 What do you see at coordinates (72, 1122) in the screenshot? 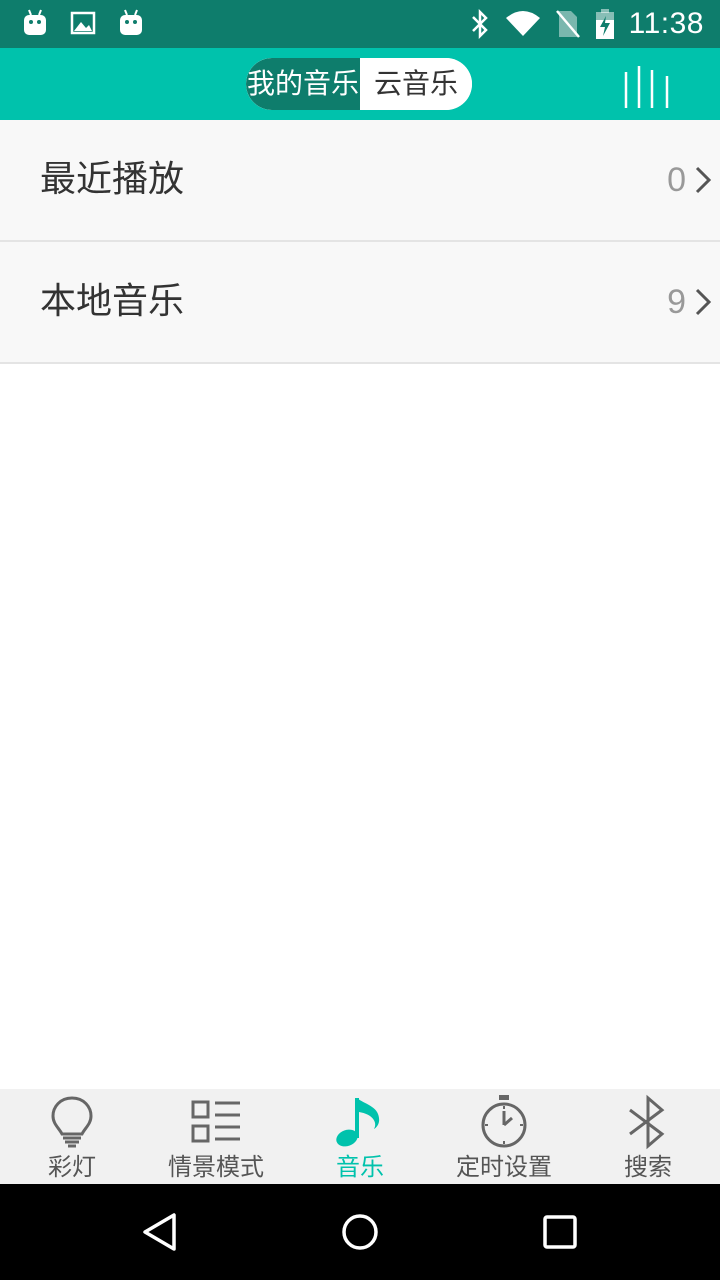
I see `lightbulb-icon` at bounding box center [72, 1122].